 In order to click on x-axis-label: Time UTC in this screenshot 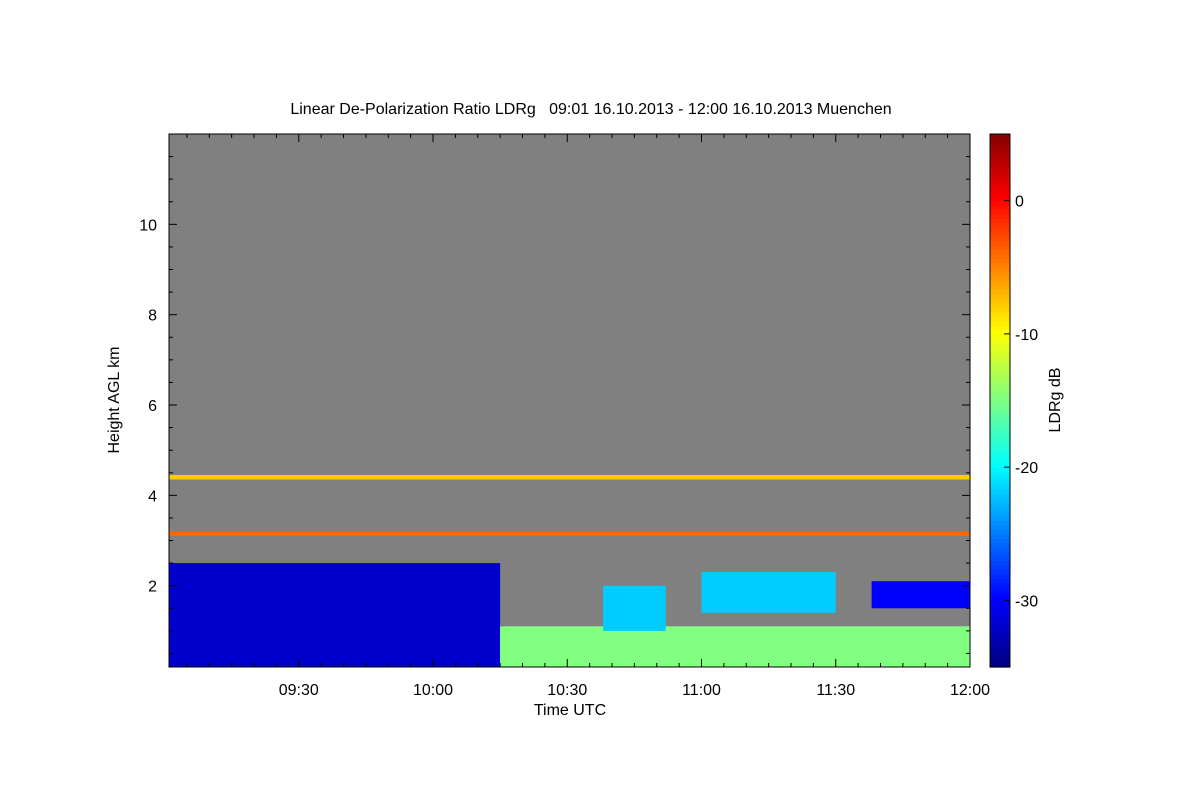, I will do `click(570, 710)`.